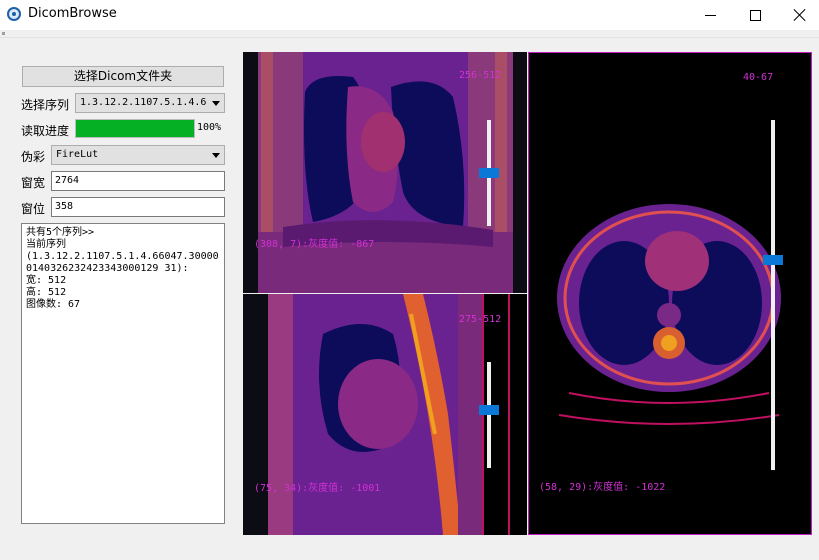 This screenshot has height=560, width=819. I want to click on sagittal-slice-indicator: 275-512, so click(480, 319).